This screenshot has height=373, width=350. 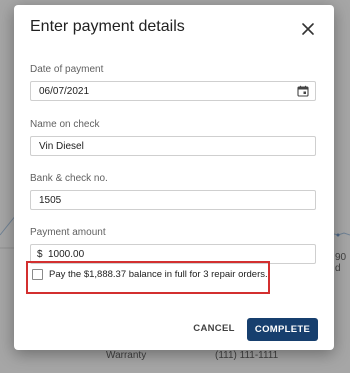 I want to click on name-on-check-label: Name on check, so click(x=65, y=124).